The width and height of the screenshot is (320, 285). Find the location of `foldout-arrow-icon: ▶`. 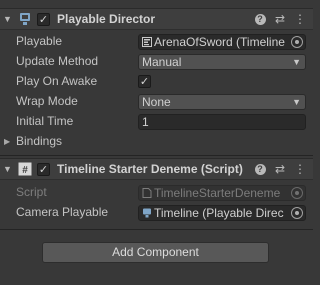

foldout-arrow-icon: ▶ is located at coordinates (7, 141).